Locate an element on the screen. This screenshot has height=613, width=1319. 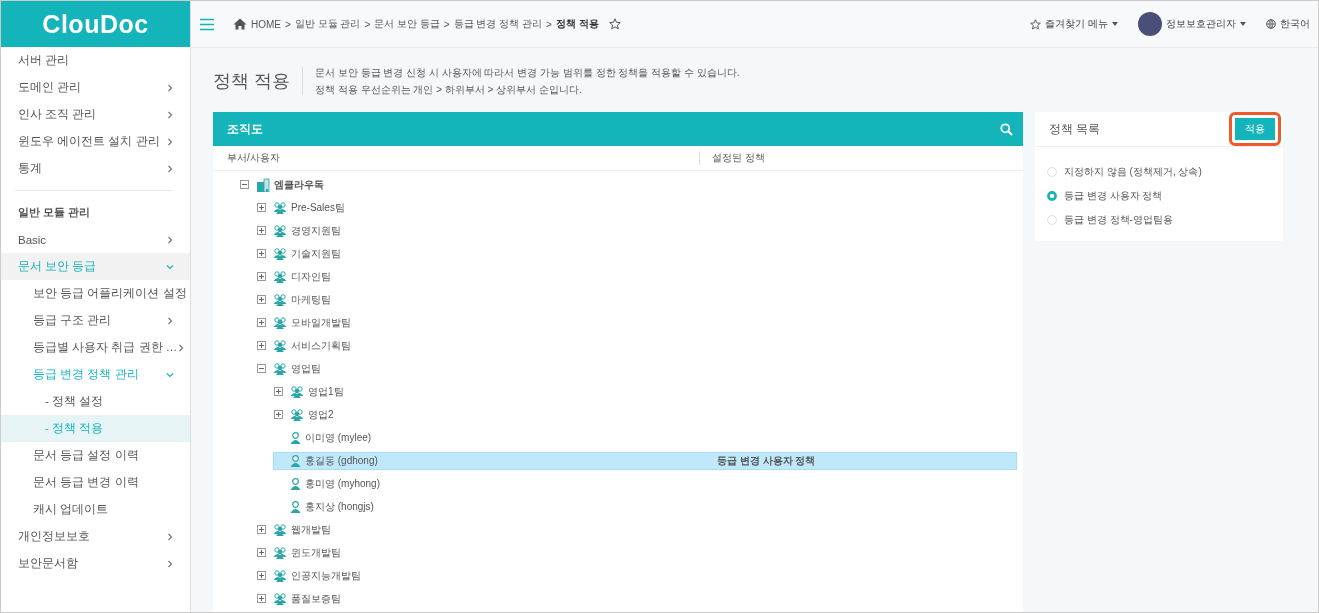
tree-row: 인공지능개발팀 is located at coordinates (636, 575).